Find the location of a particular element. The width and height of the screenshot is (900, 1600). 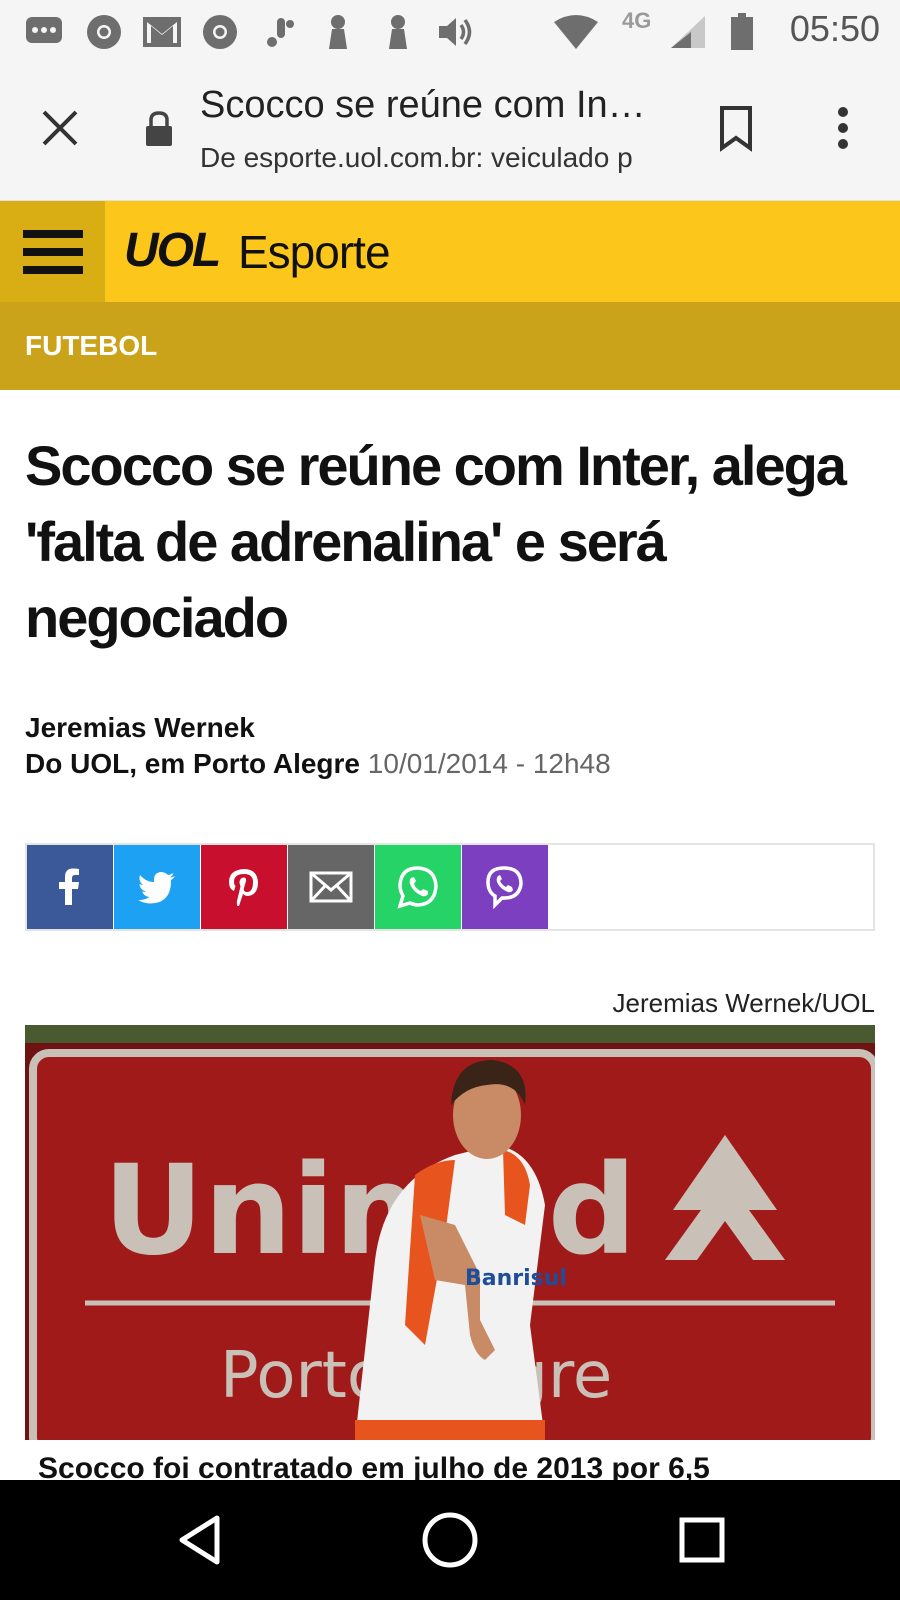

article-location: Do UOL, em Porto Alegre is located at coordinates (193, 763).